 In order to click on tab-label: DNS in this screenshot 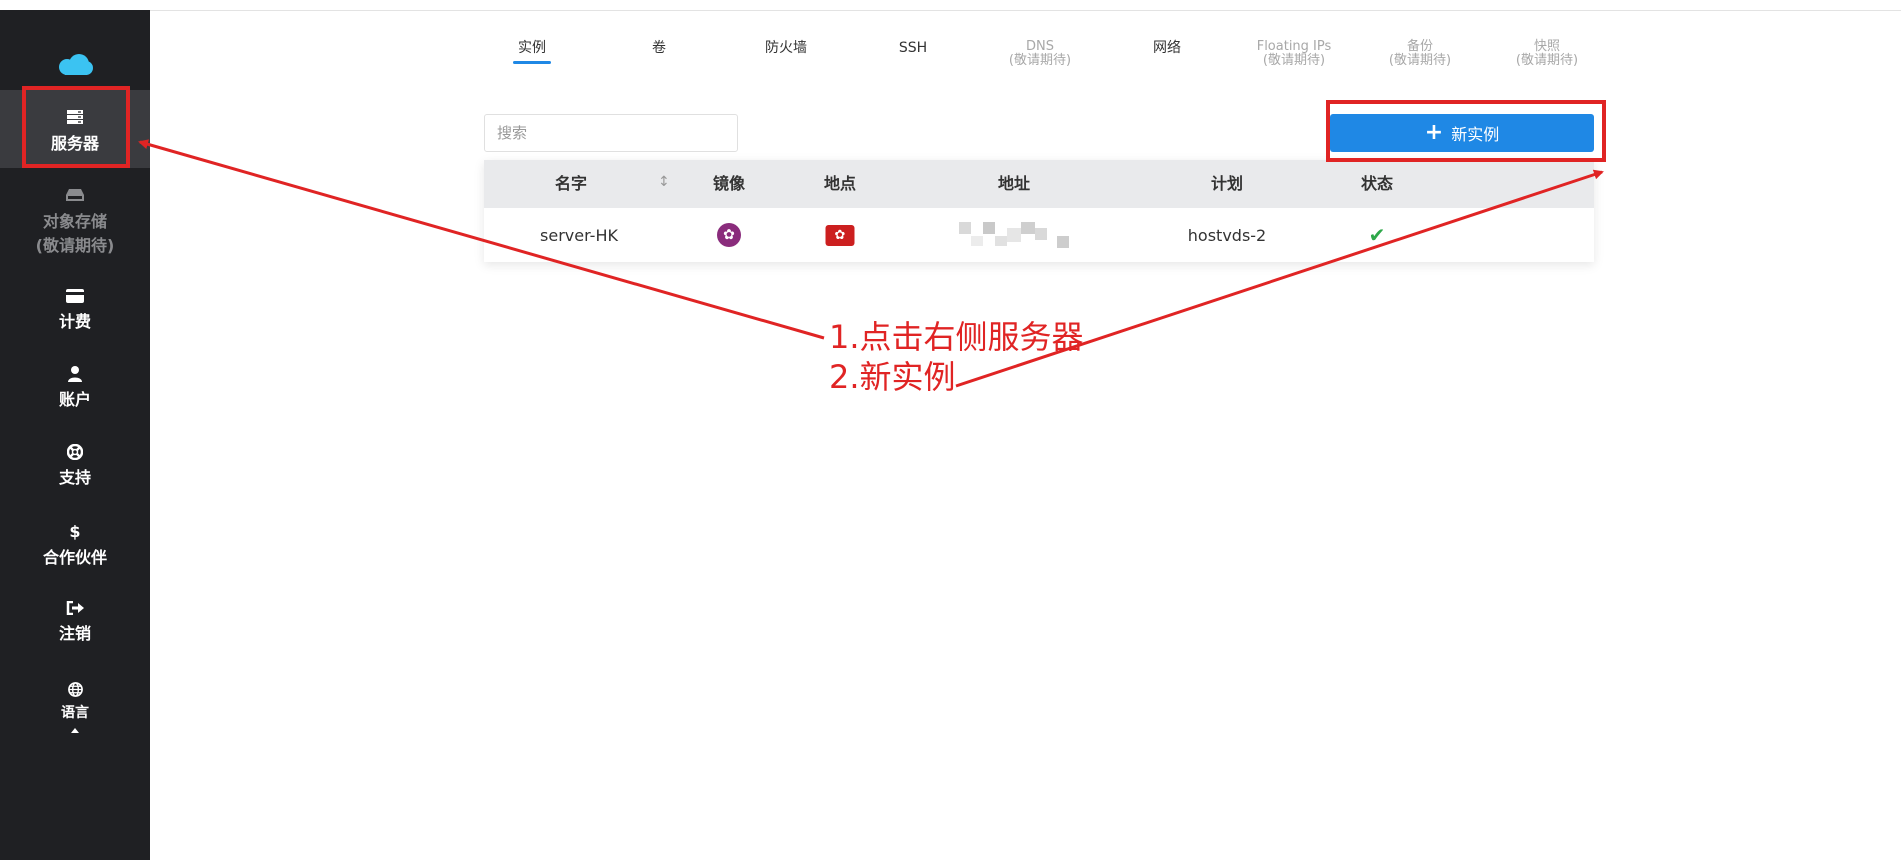, I will do `click(1040, 46)`.